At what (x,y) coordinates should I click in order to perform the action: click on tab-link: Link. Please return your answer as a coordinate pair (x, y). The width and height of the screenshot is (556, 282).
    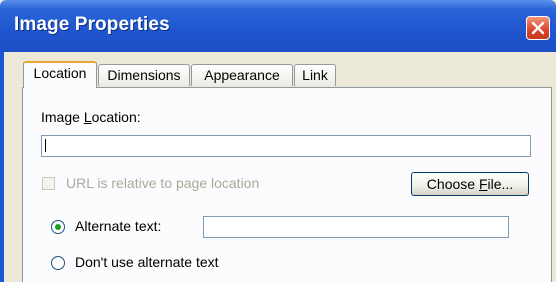
    Looking at the image, I should click on (315, 75).